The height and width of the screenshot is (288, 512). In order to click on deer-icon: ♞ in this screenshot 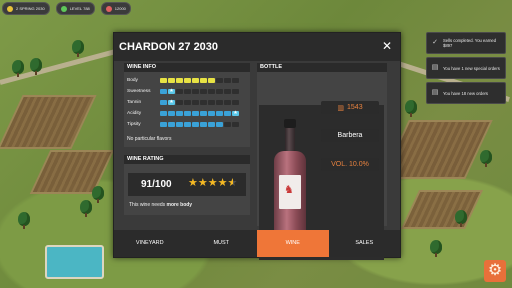, I will do `click(289, 190)`.